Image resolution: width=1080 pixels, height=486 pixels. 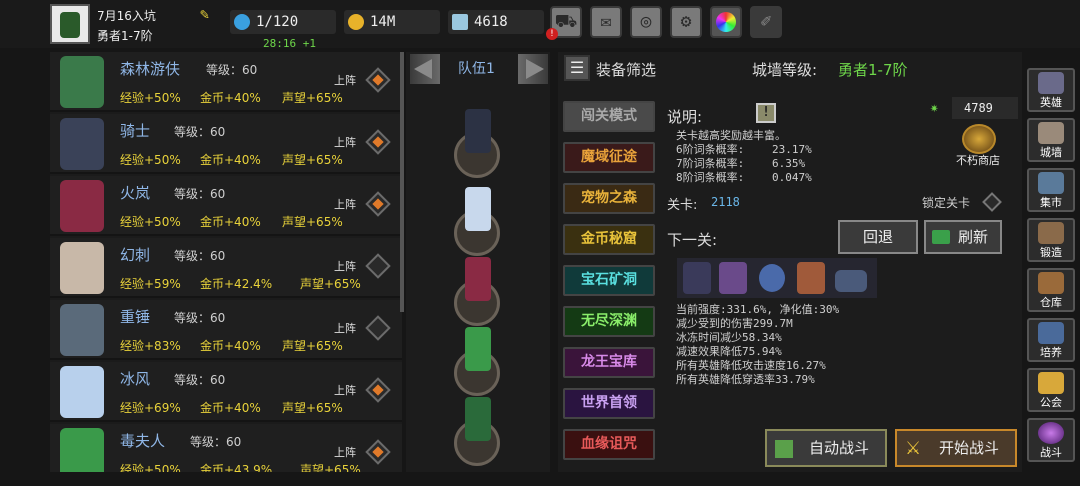 What do you see at coordinates (1051, 340) in the screenshot?
I see `sidebar-train: 培养` at bounding box center [1051, 340].